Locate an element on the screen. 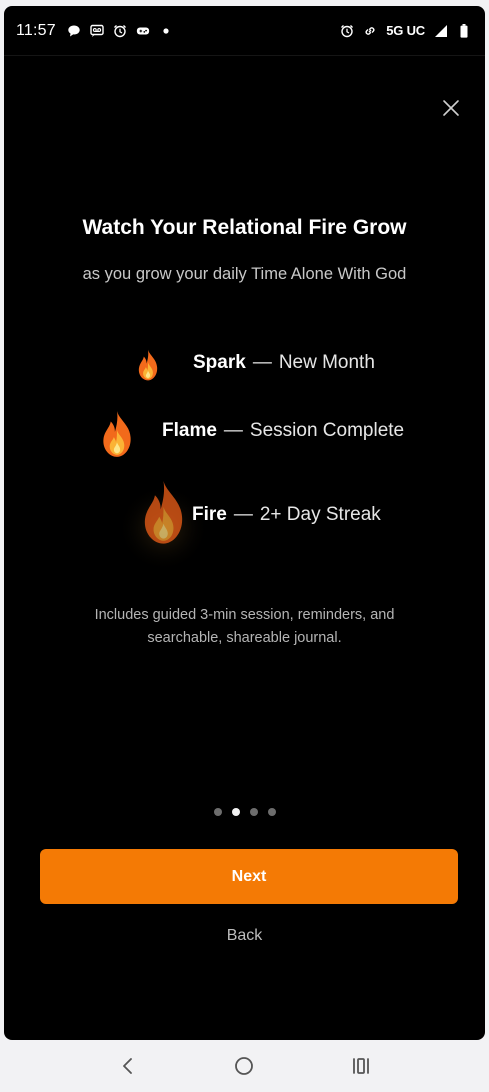  home-circle-icon is located at coordinates (244, 1066).